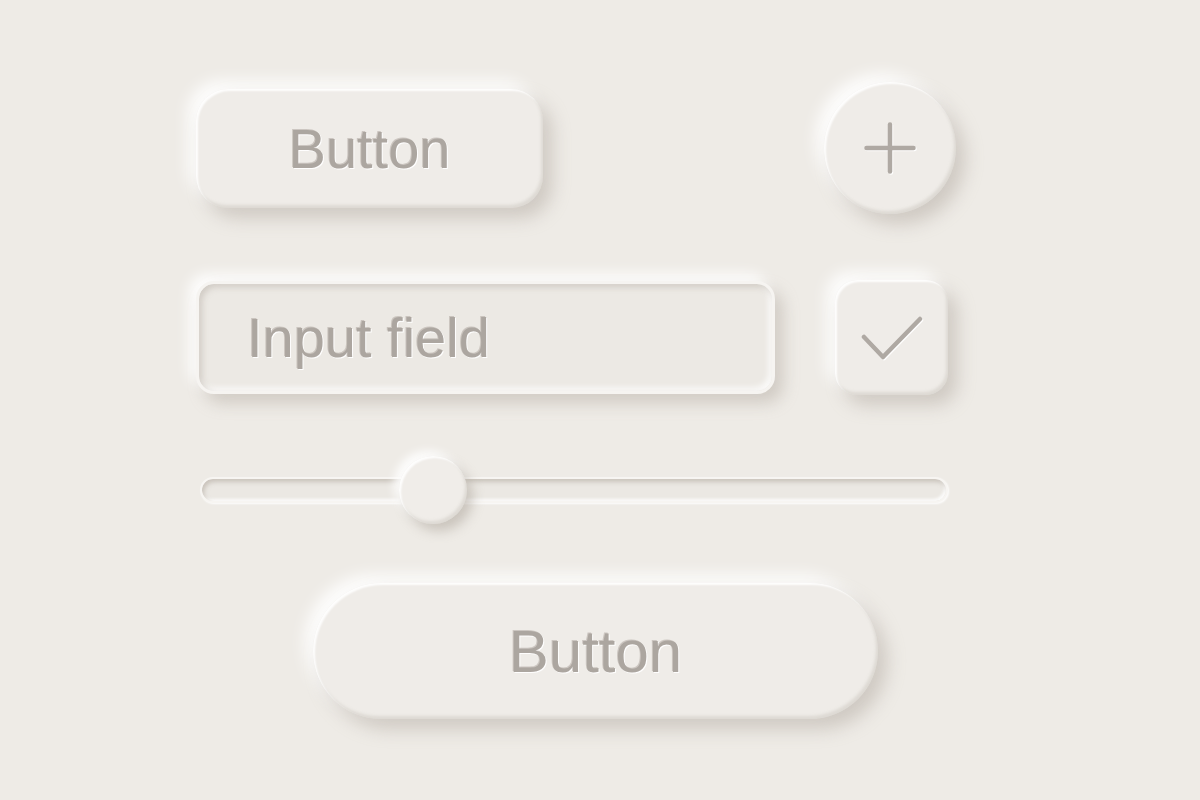 Image resolution: width=1200 pixels, height=800 pixels. What do you see at coordinates (432, 490) in the screenshot?
I see `slider-thumb` at bounding box center [432, 490].